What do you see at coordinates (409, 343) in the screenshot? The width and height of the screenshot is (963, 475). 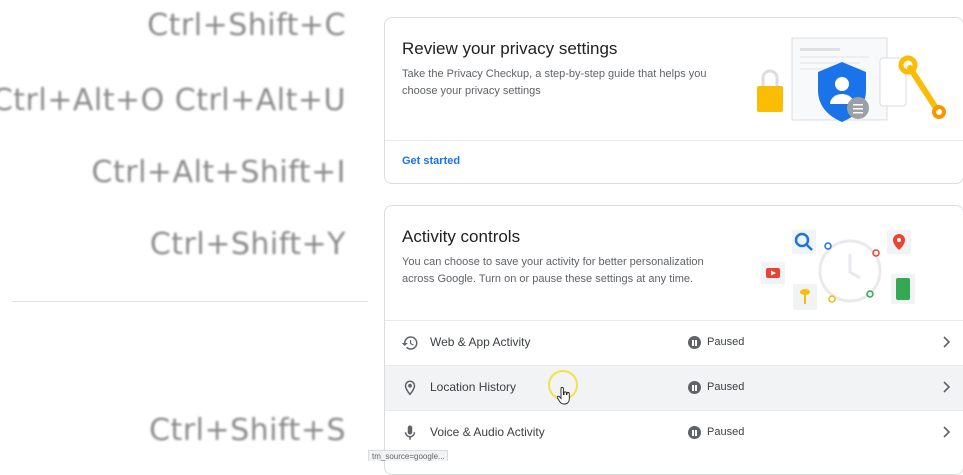 I see `history-icon` at bounding box center [409, 343].